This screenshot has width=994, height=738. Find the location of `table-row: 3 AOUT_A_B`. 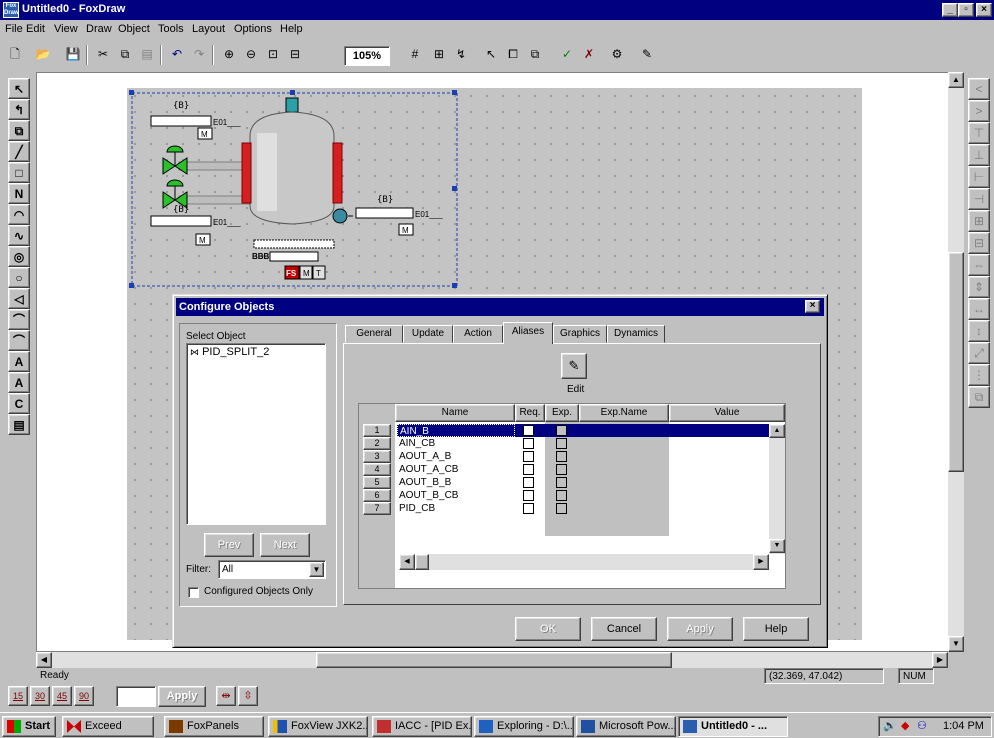

table-row: 3 AOUT_A_B is located at coordinates (572, 456).